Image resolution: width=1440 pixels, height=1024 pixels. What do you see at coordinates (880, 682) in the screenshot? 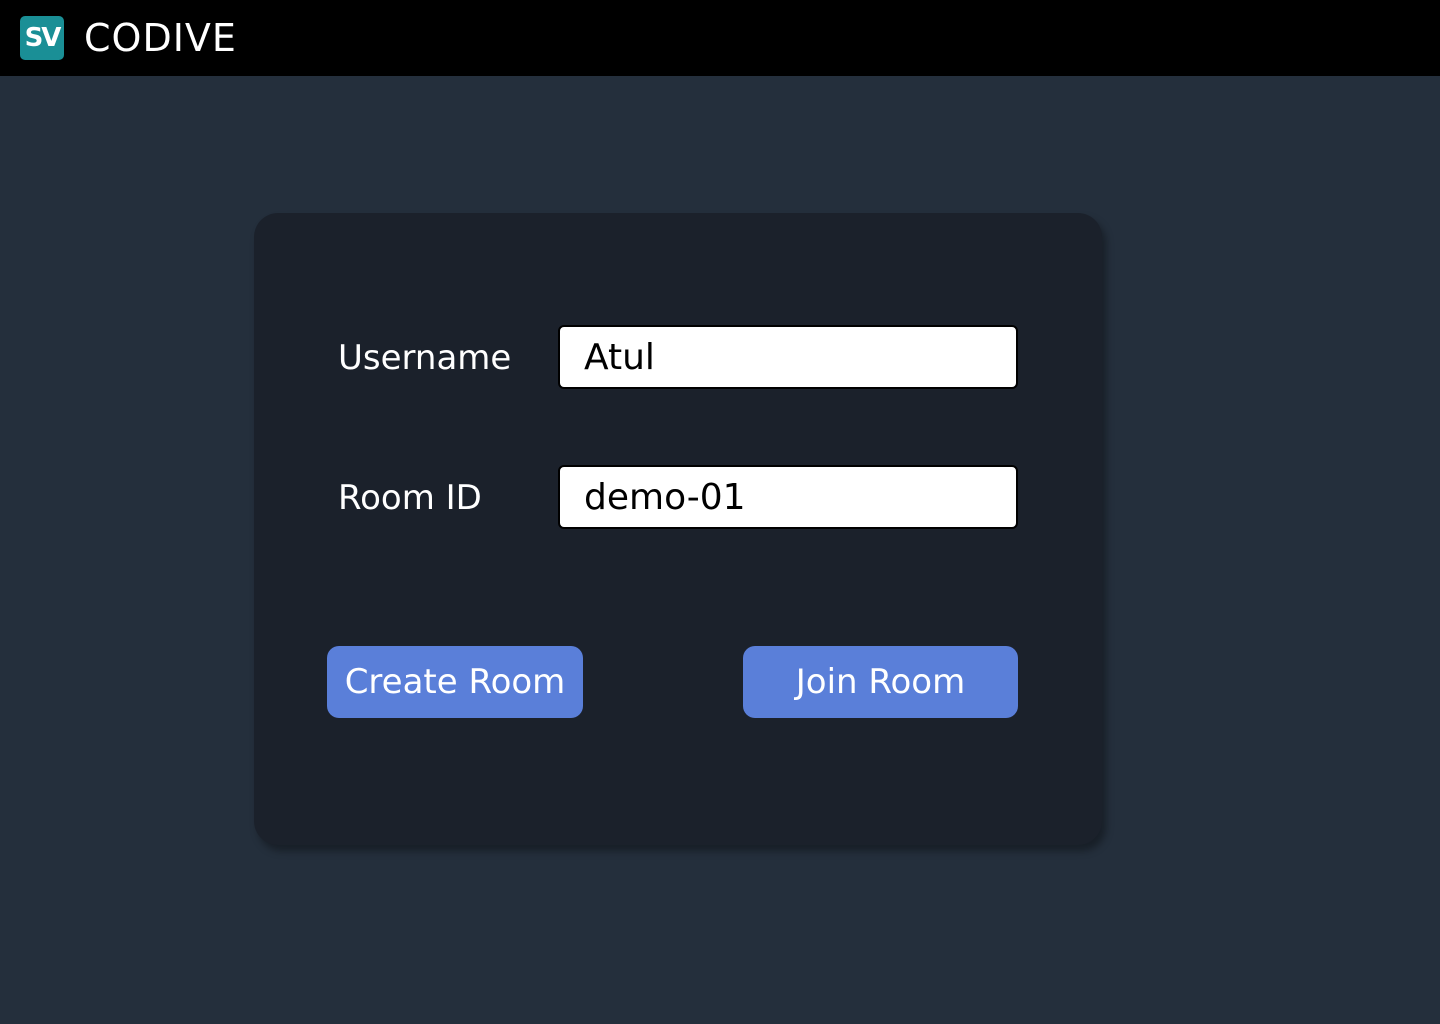
I see `join-room-button: Join Room` at bounding box center [880, 682].